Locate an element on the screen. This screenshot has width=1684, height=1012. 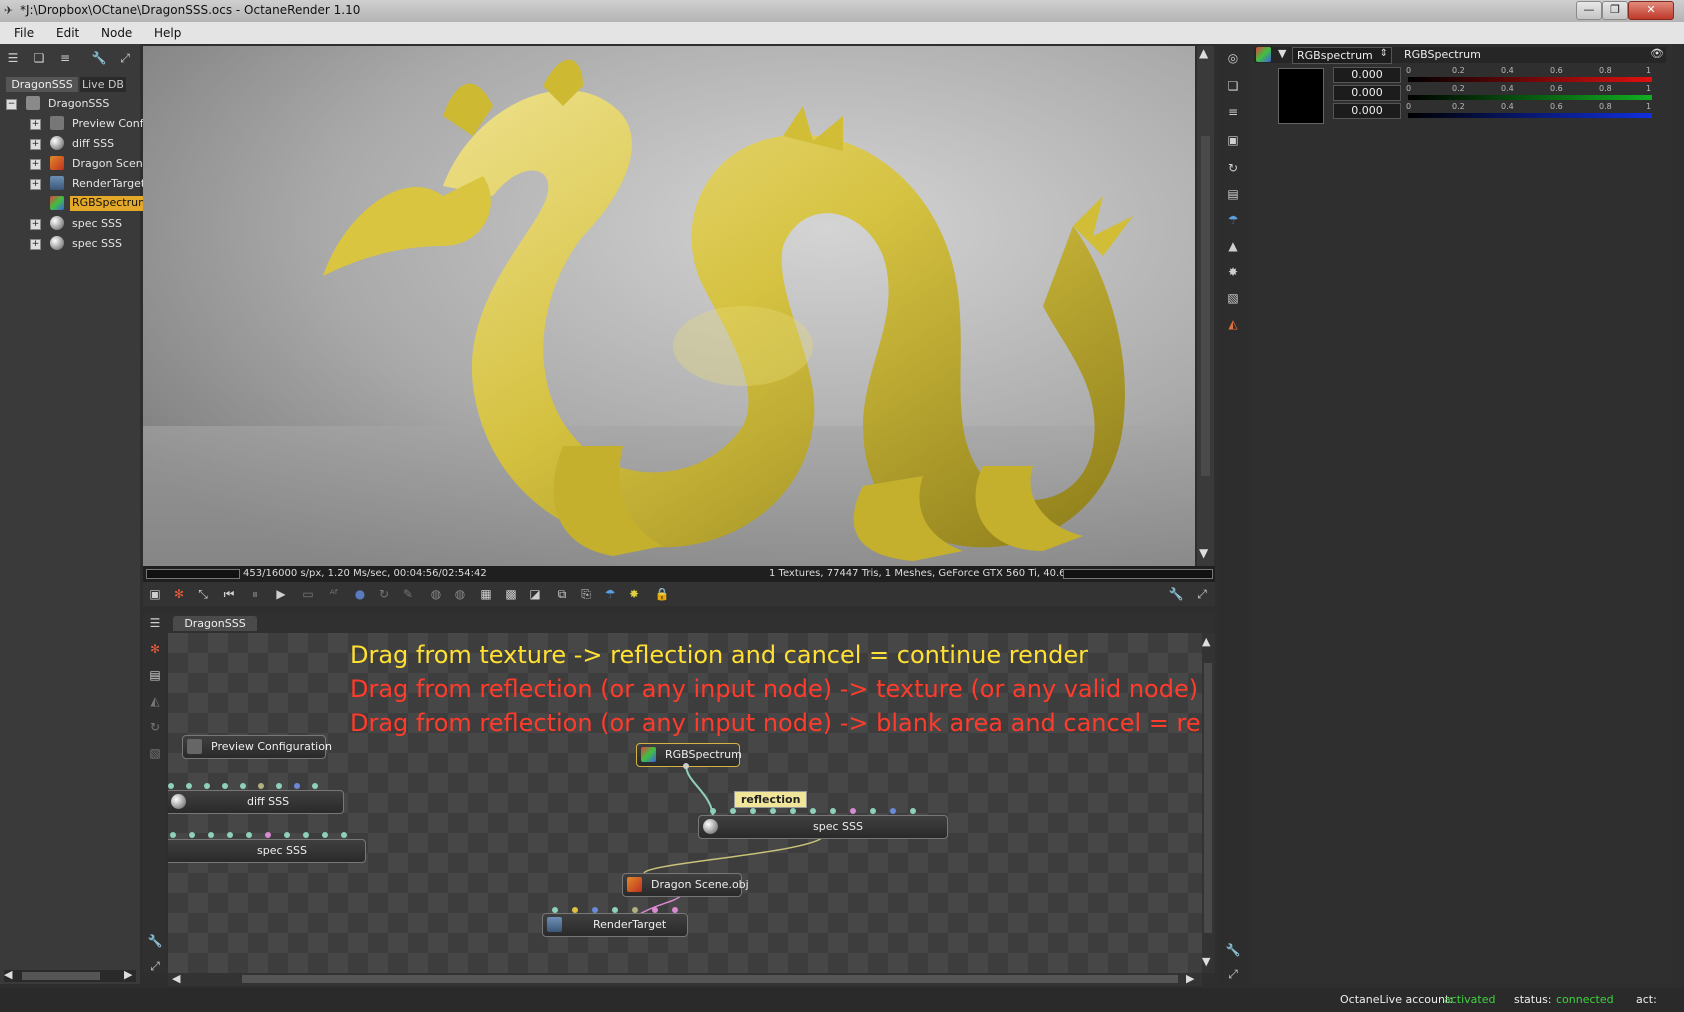
node-graph-vscrollbar: ▲ ▼ is located at coordinates (1208, 803).